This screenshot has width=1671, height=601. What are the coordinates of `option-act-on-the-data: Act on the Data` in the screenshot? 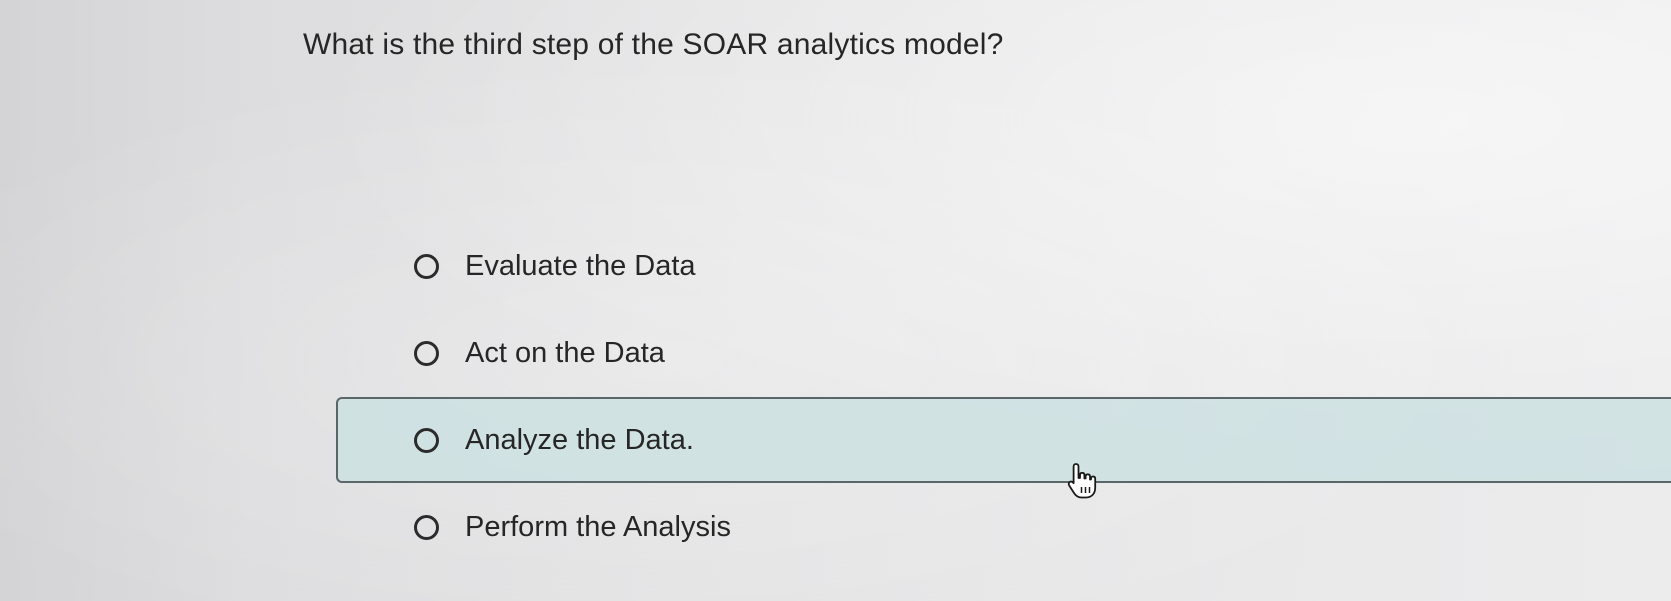 It's located at (1003, 353).